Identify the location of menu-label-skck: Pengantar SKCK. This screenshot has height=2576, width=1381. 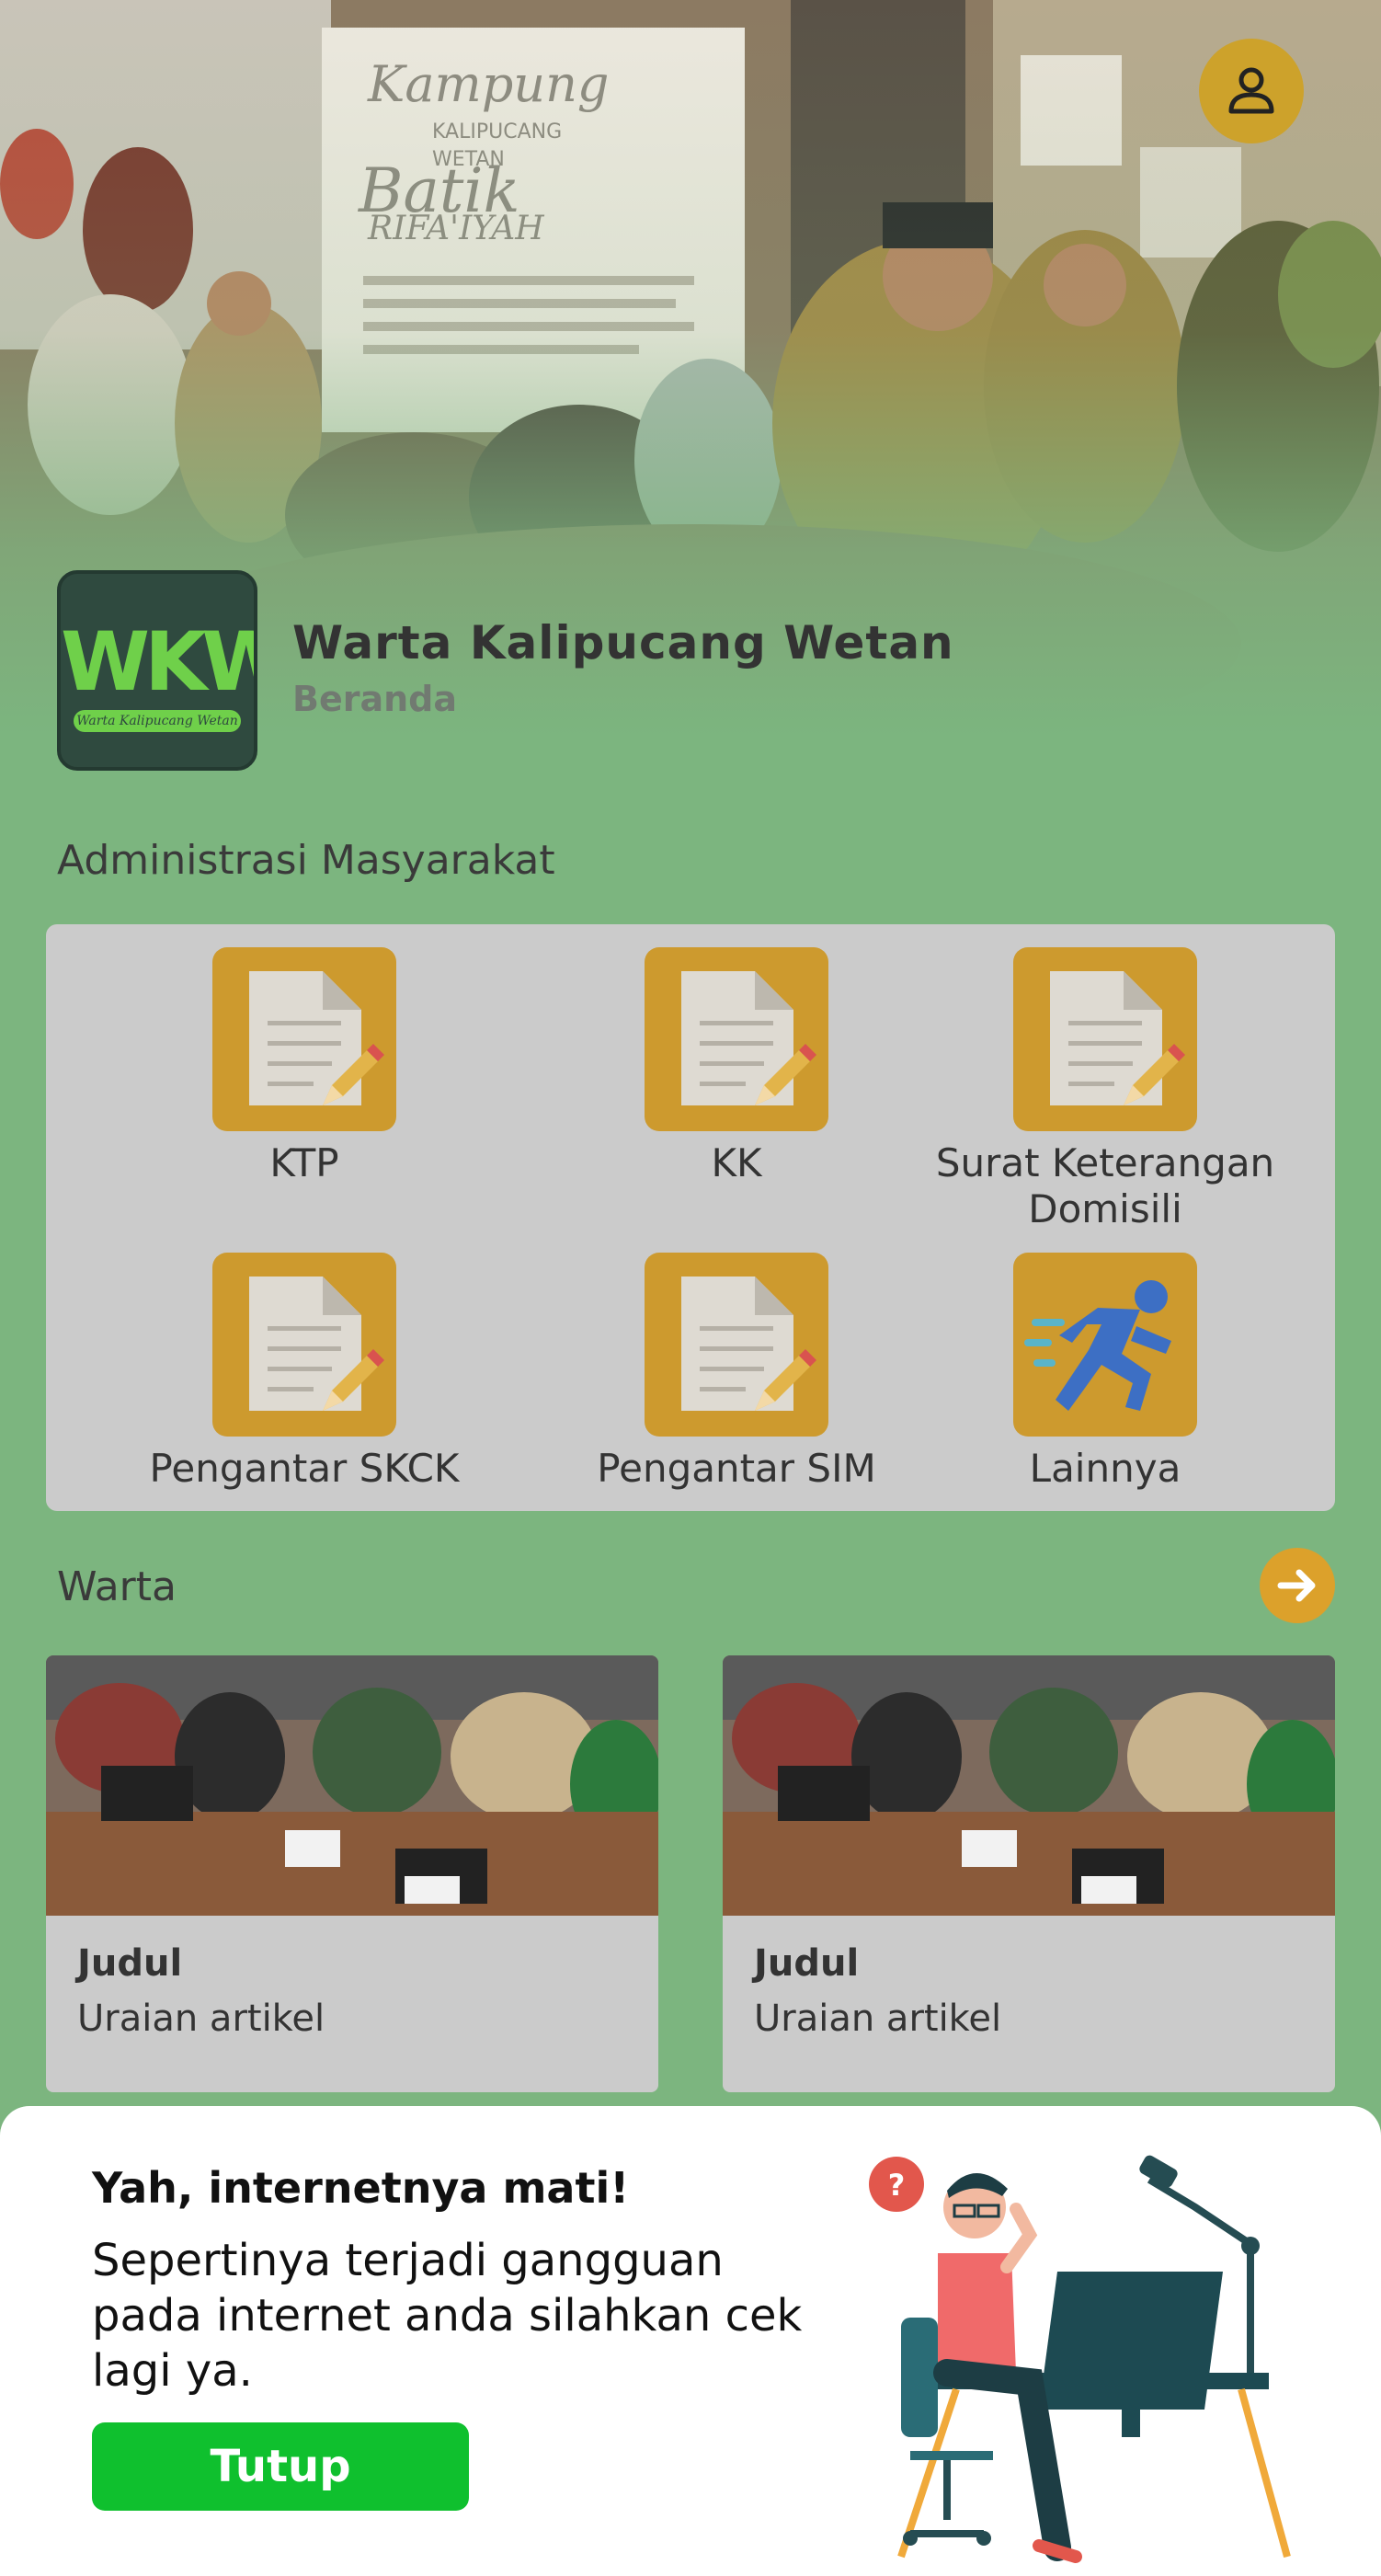
(304, 1468).